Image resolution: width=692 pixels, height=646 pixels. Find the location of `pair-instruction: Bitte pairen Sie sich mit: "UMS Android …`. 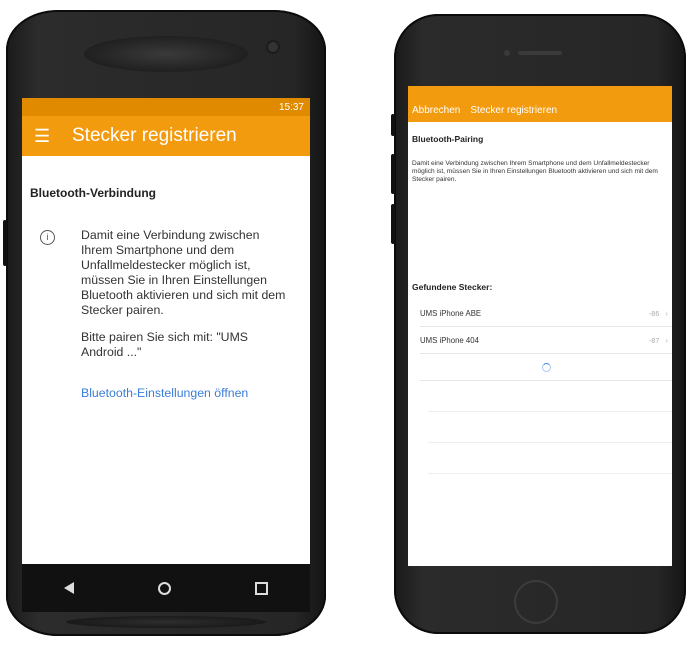

pair-instruction: Bitte pairen Sie sich mit: "UMS Android … is located at coordinates (165, 344).